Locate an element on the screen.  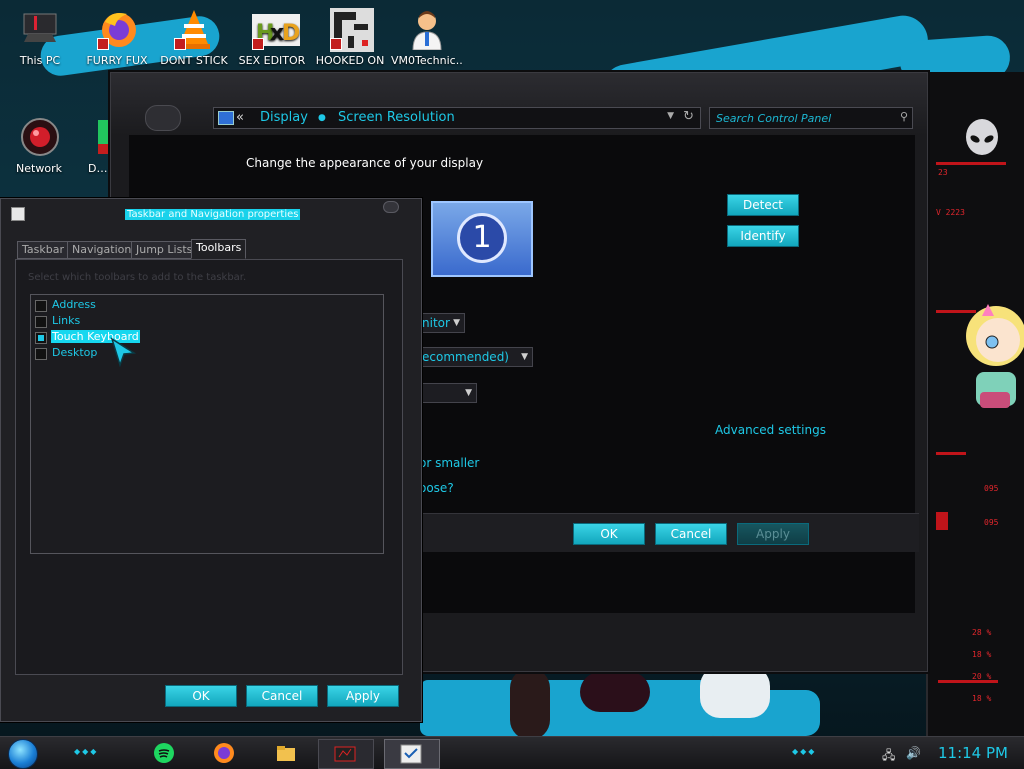
readout-text: 23 is located at coordinates (943, 172).